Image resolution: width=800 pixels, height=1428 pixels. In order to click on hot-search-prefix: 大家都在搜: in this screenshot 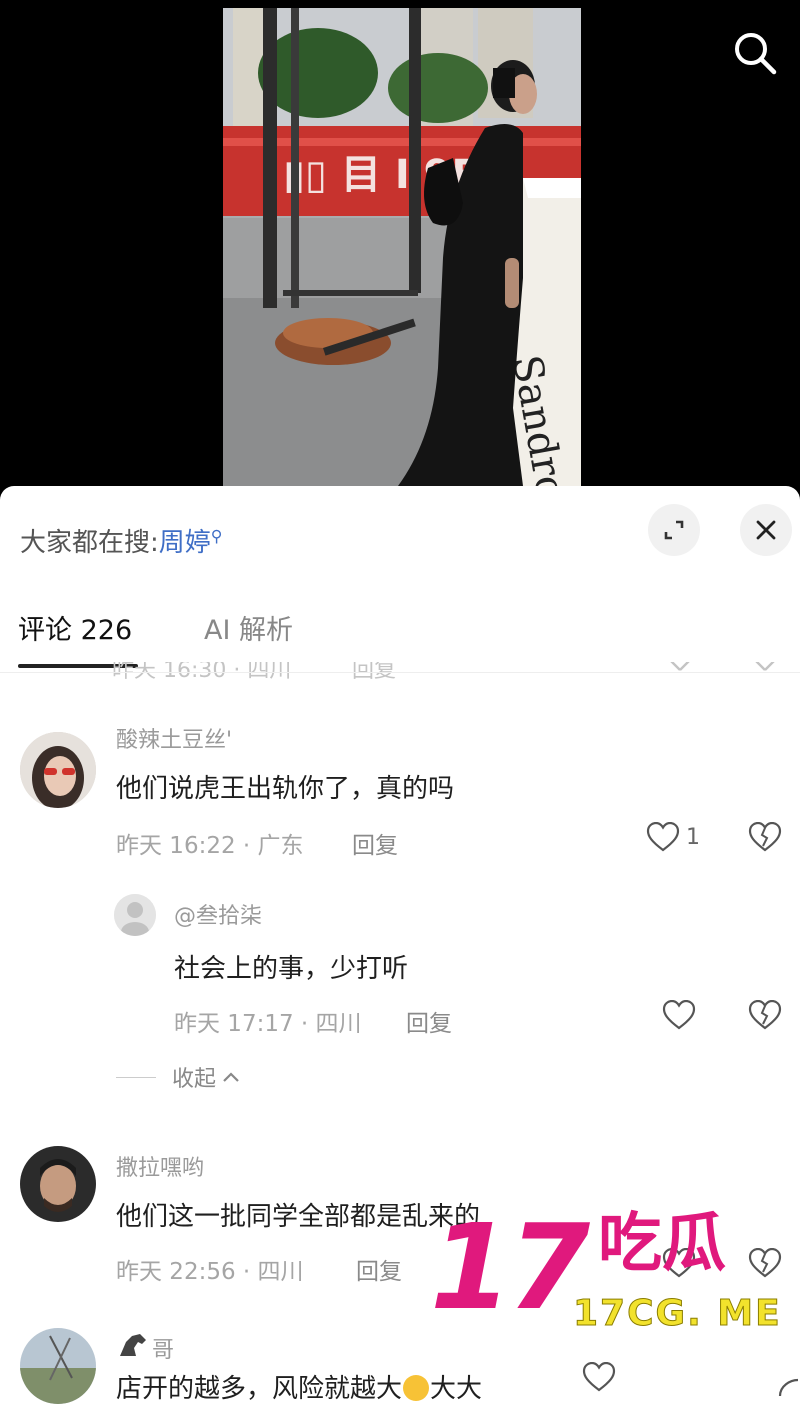, I will do `click(89, 543)`.